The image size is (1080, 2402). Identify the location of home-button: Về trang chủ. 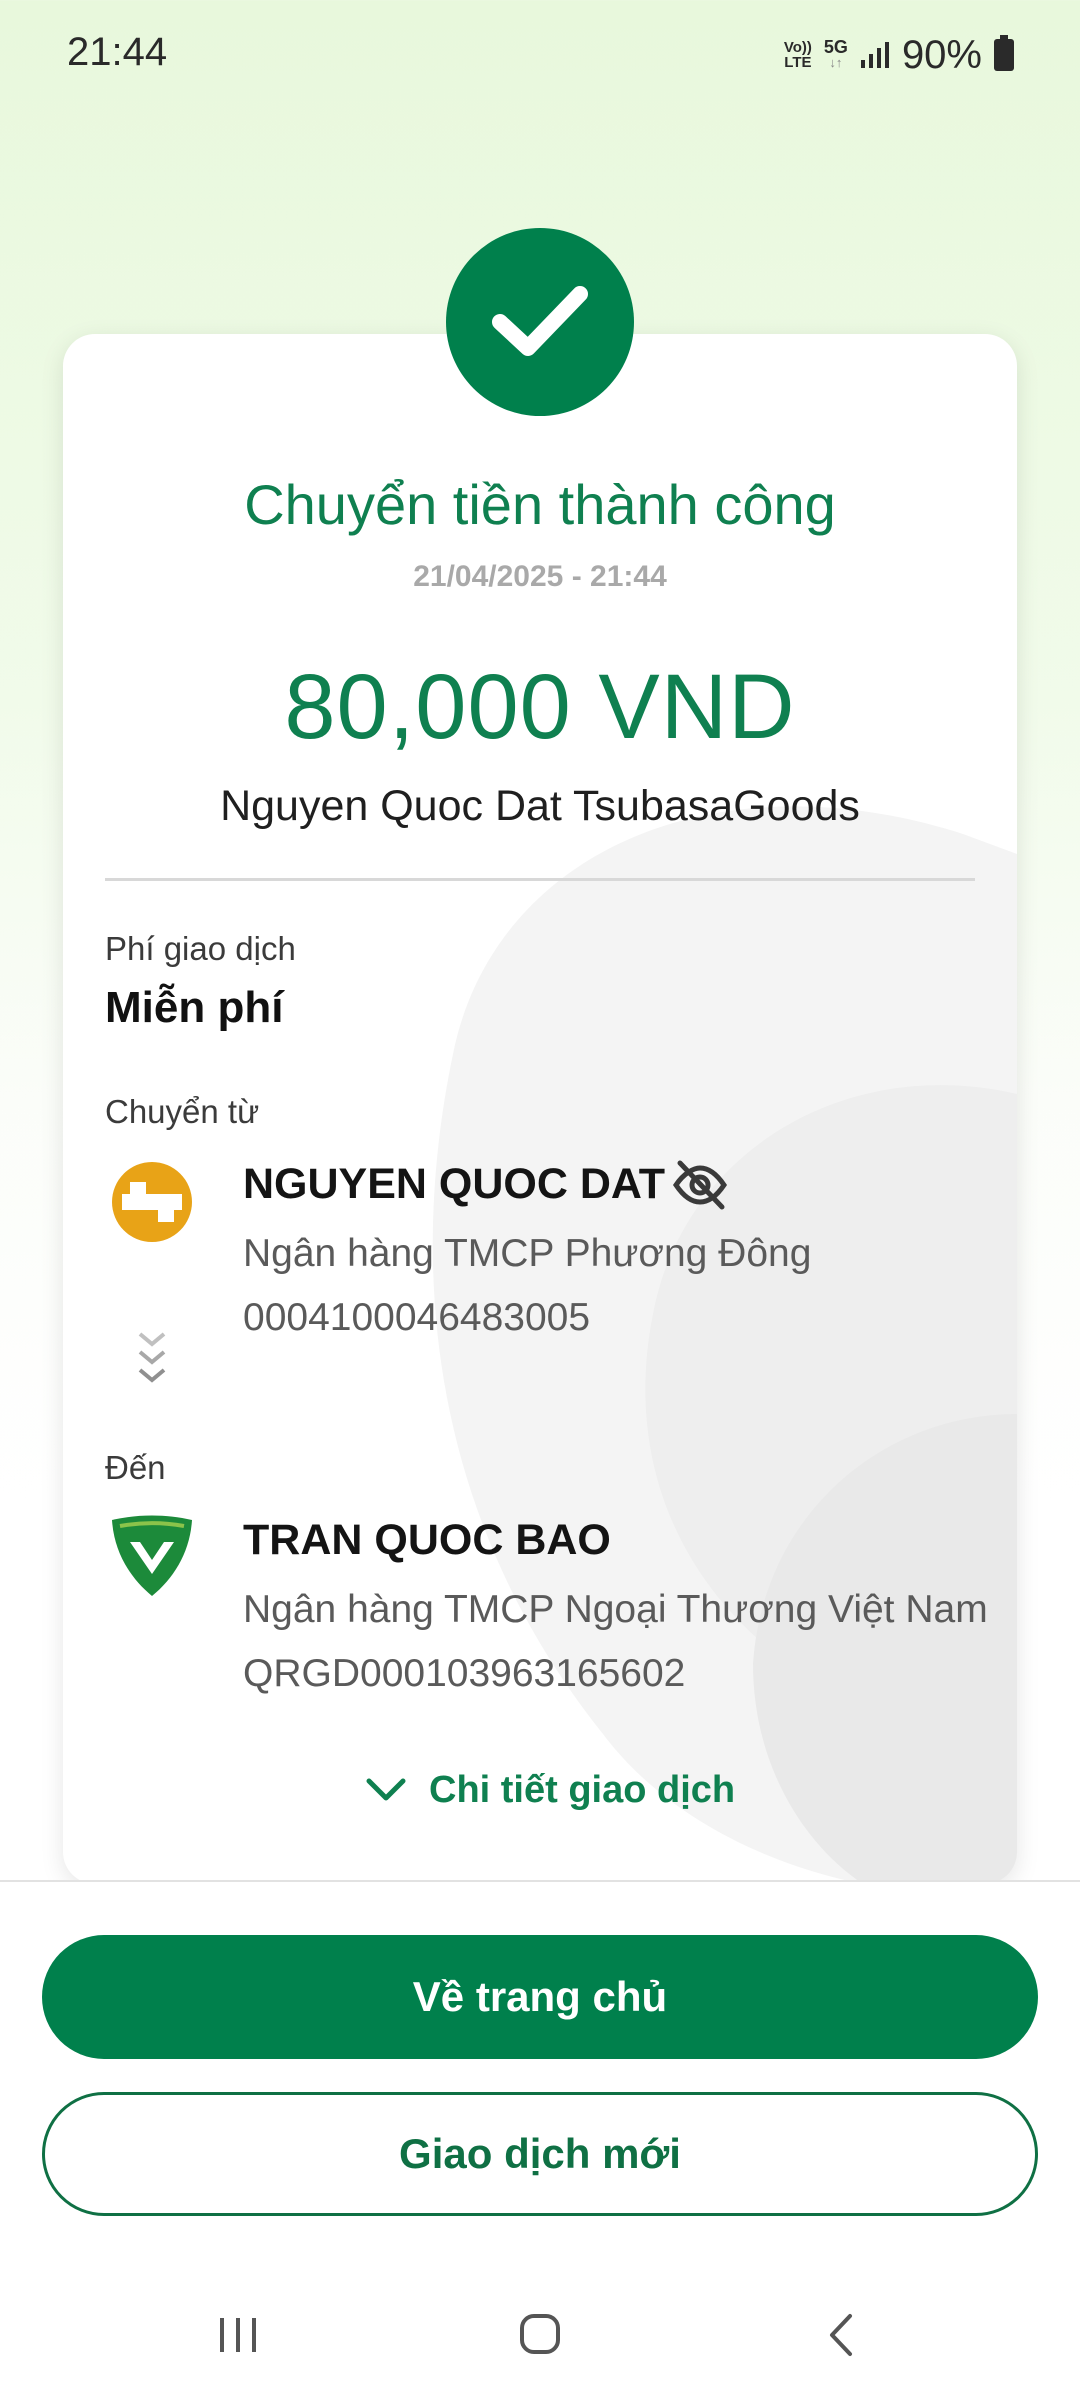
(540, 1997).